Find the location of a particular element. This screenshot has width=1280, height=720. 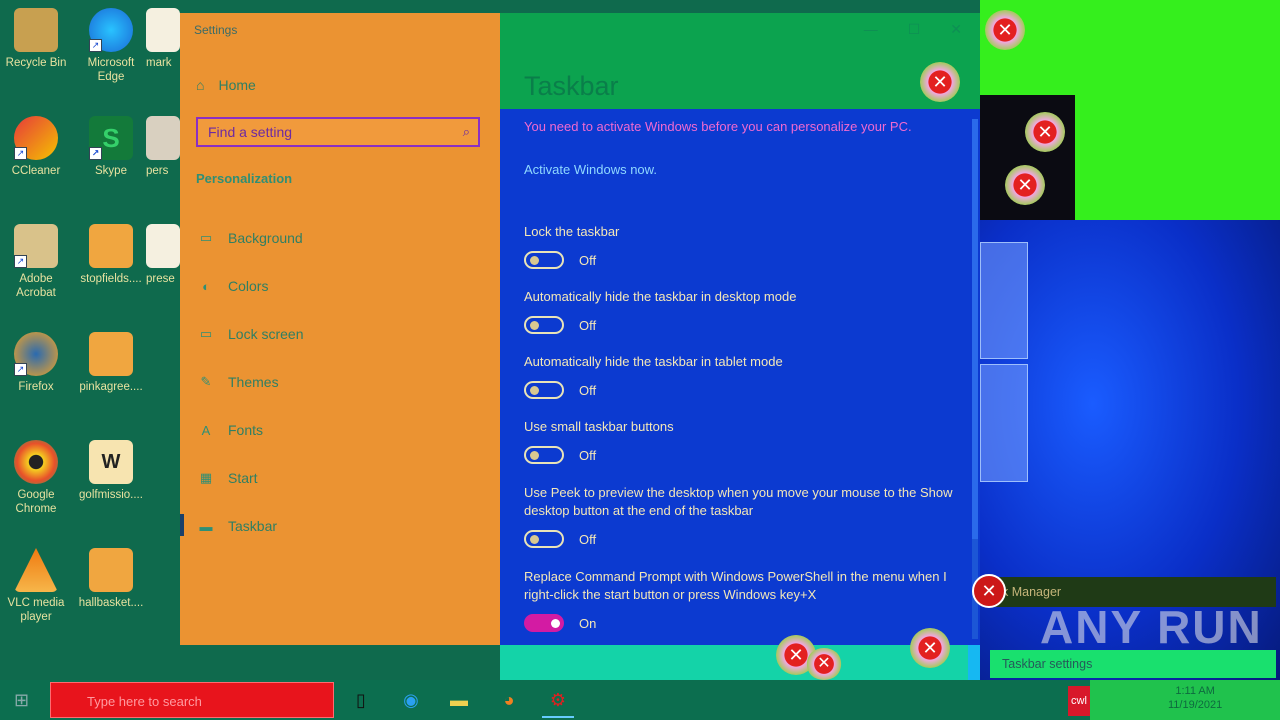

desktop-icon-mark: mark is located at coordinates (163, 39).